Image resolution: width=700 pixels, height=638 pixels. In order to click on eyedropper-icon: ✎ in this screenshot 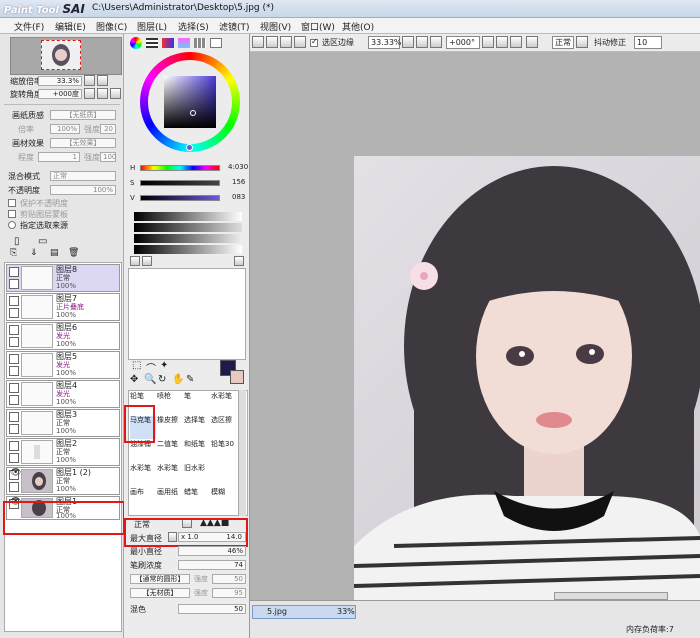, I will do `click(190, 379)`.